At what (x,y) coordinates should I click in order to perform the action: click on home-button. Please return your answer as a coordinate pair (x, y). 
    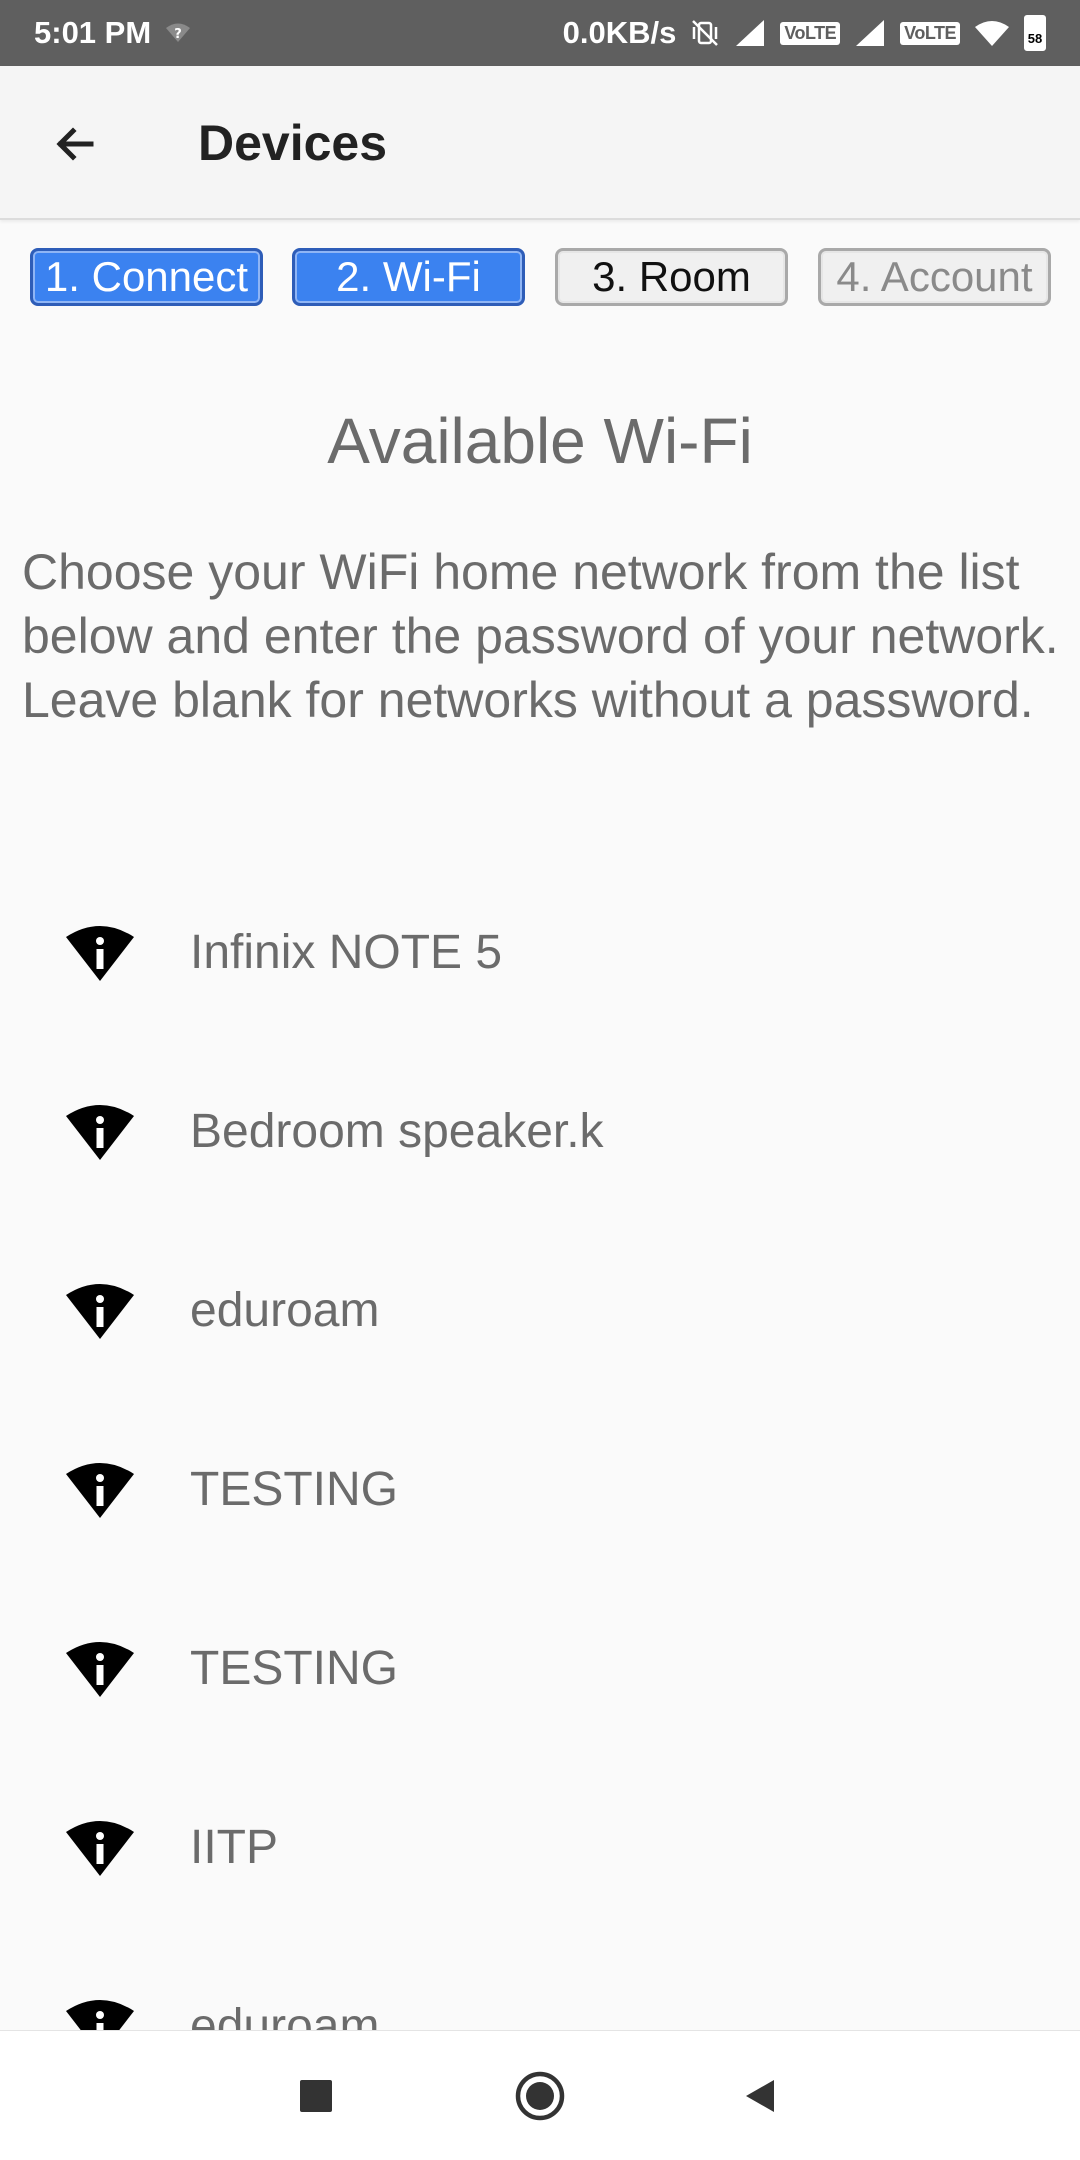
    Looking at the image, I should click on (540, 2096).